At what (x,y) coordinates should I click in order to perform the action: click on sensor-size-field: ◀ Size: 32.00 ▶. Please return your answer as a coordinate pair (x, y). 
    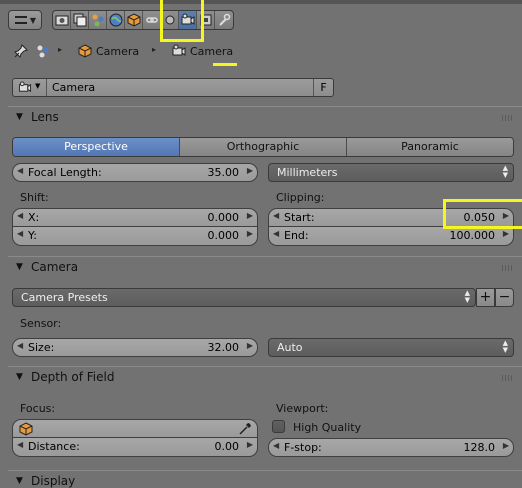
    Looking at the image, I should click on (135, 347).